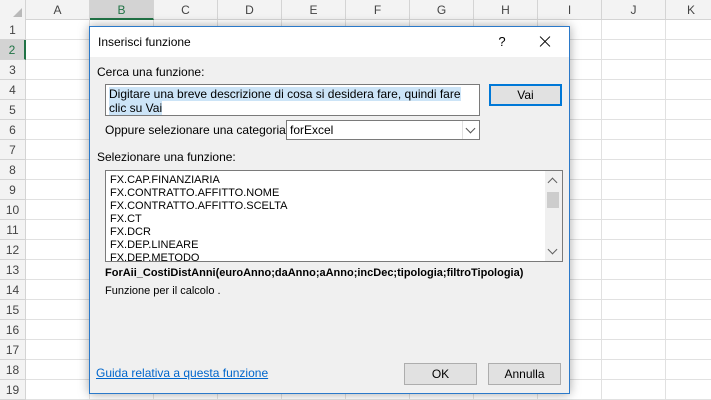  What do you see at coordinates (13, 50) in the screenshot?
I see `row-header-2: 2` at bounding box center [13, 50].